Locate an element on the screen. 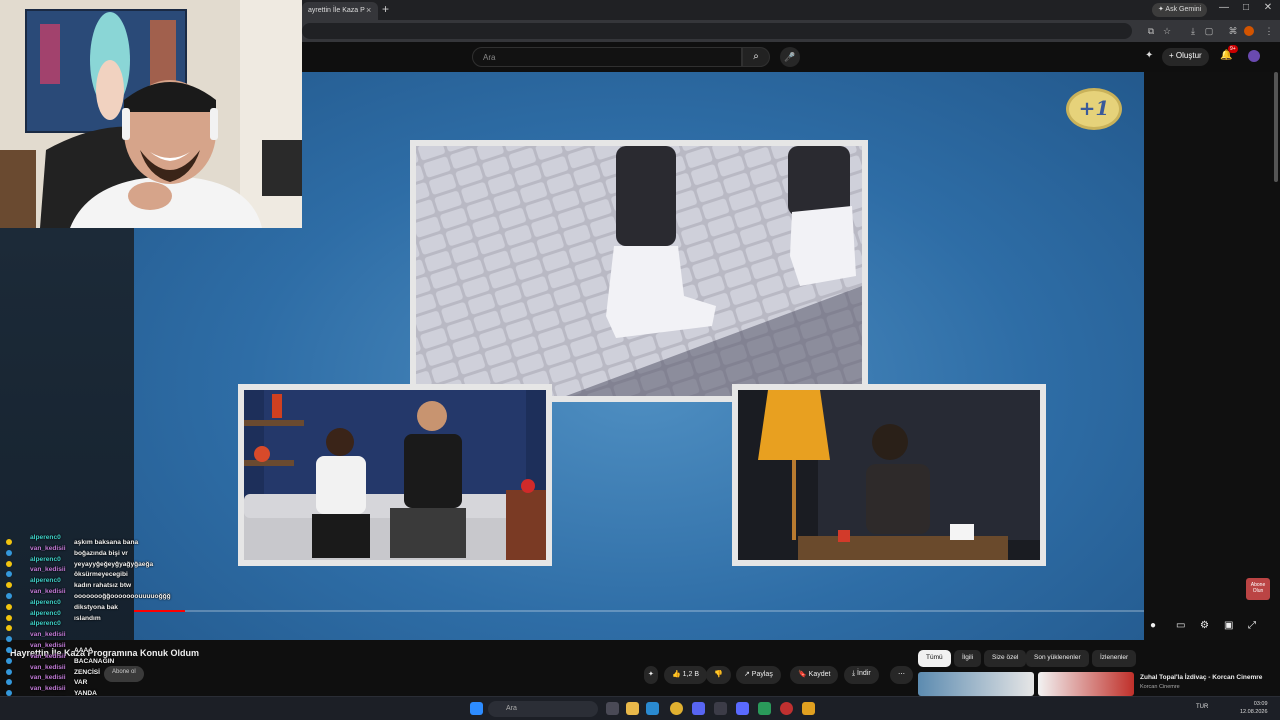  chat-message: alperenc0ıslandım is located at coordinates (112, 615).